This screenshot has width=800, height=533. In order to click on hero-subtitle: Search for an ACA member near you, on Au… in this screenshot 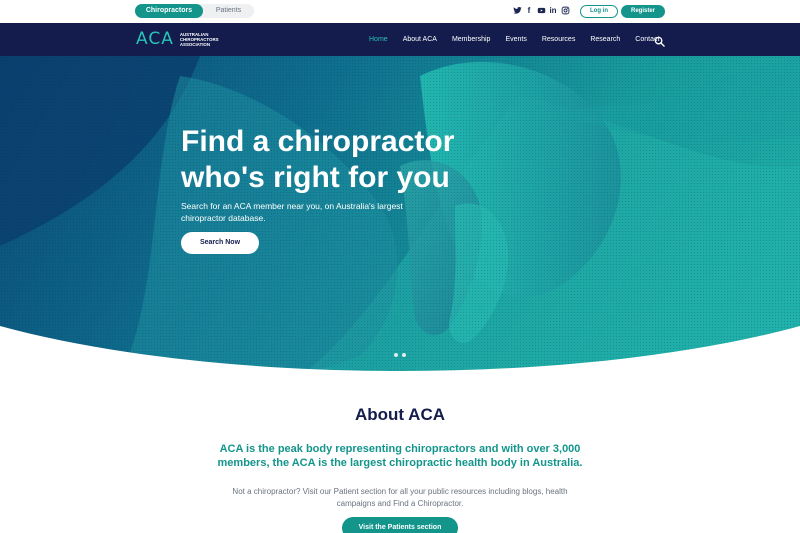, I will do `click(292, 212)`.